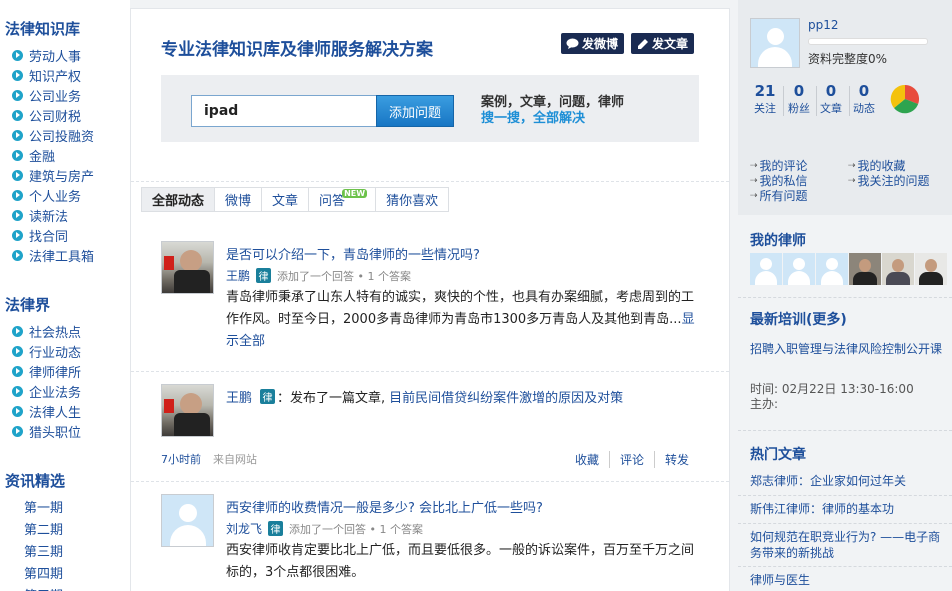 This screenshot has height=591, width=952. I want to click on nav-item-toolbox: 法律工具箱, so click(53, 255).